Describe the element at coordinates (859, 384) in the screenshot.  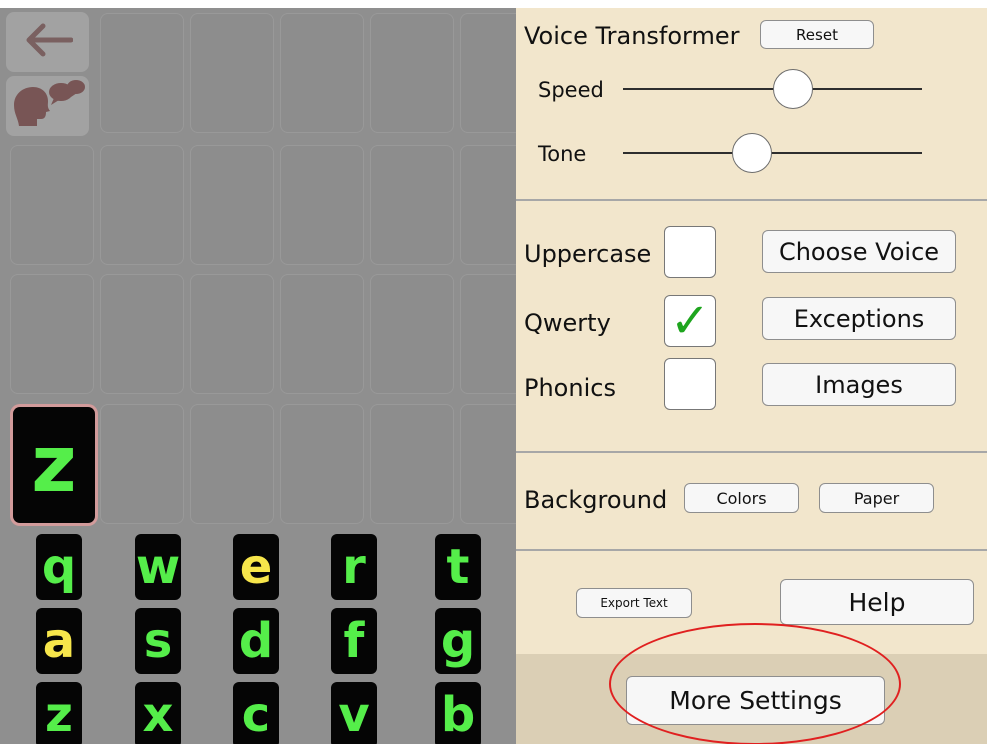
I see `images-button: Images` at that location.